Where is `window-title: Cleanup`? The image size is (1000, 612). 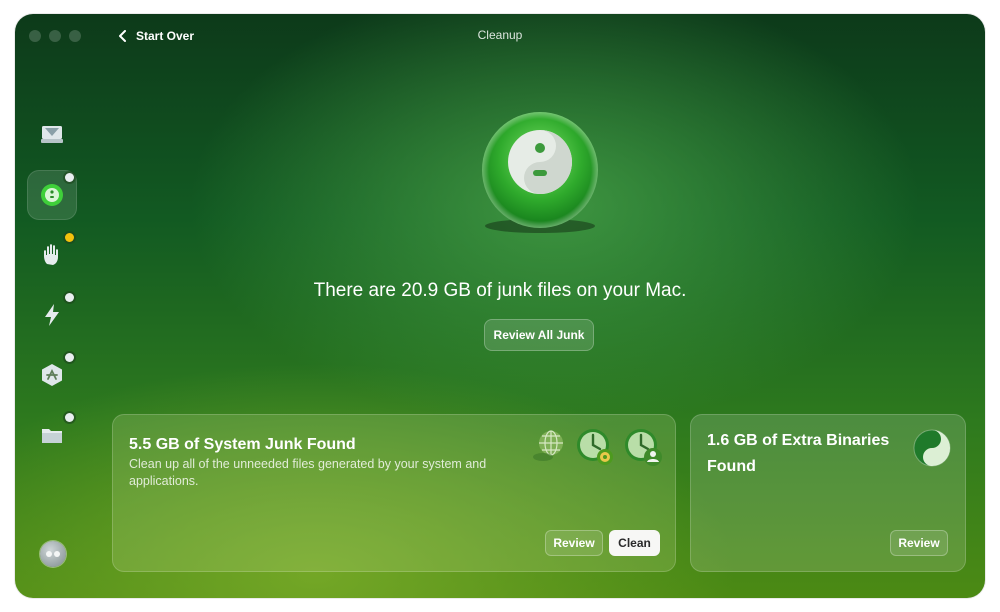
window-title: Cleanup is located at coordinates (500, 35).